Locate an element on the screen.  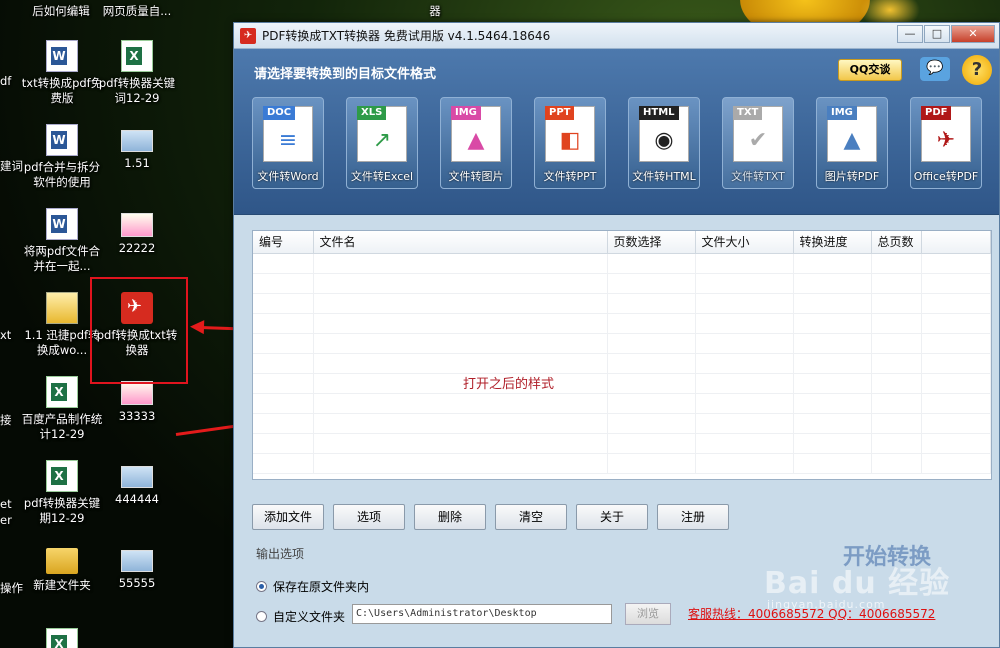
radio-selected is located at coordinates (261, 586).